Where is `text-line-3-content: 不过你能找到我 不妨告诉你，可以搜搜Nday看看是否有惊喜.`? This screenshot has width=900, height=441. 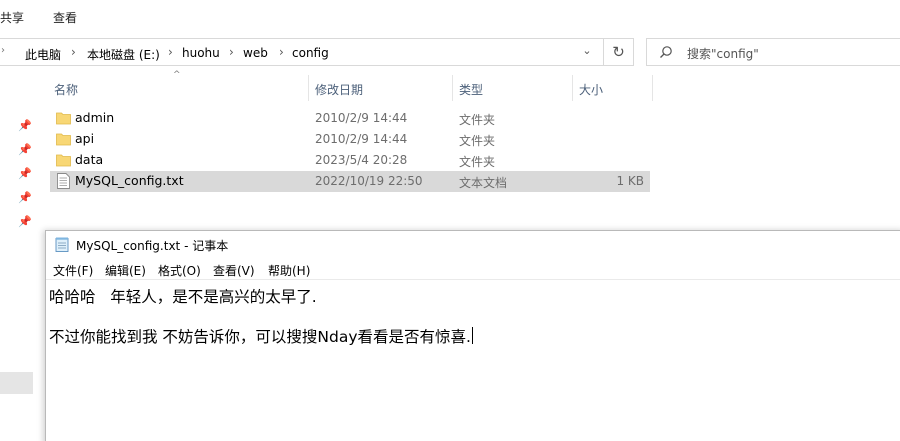
text-line-3-content: 不过你能找到我 不妨告诉你，可以搜搜Nday看看是否有惊喜. is located at coordinates (260, 337).